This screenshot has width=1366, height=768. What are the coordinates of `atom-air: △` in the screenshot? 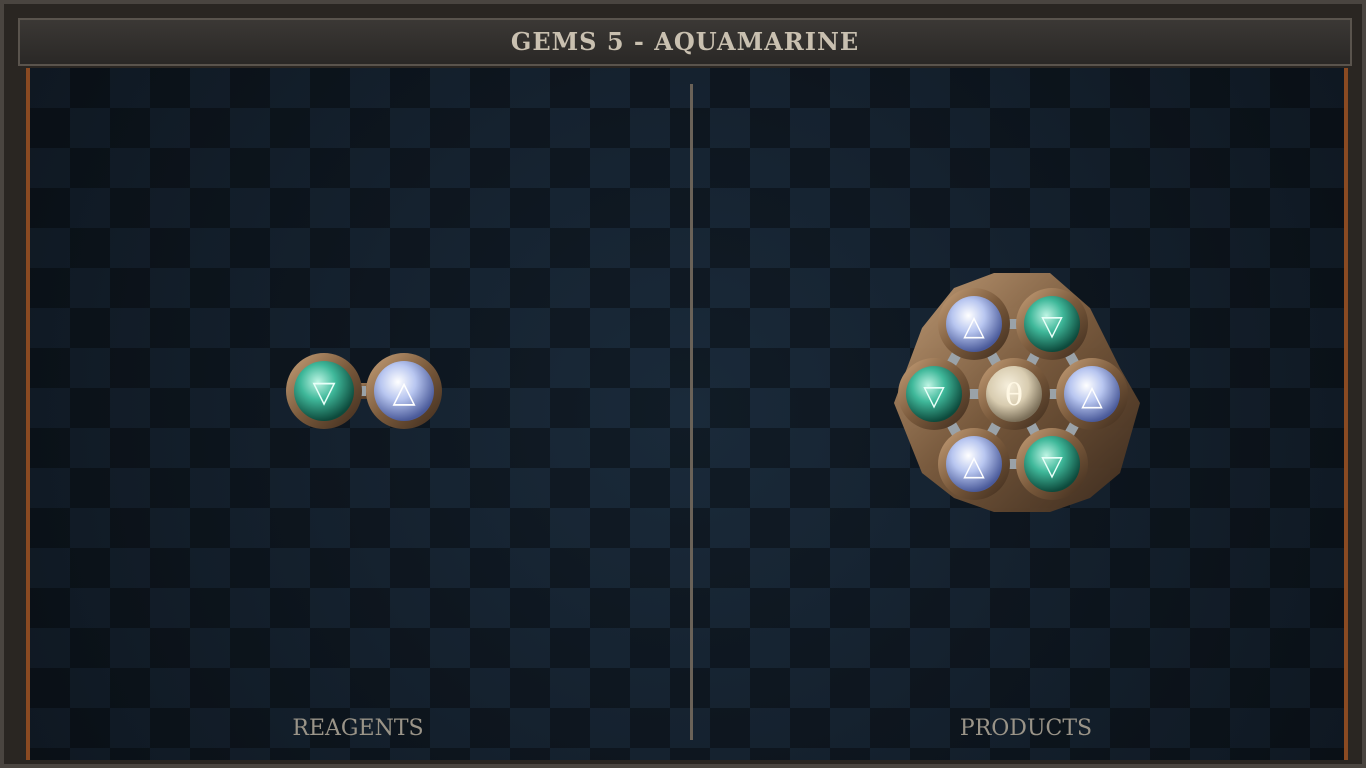 It's located at (404, 391).